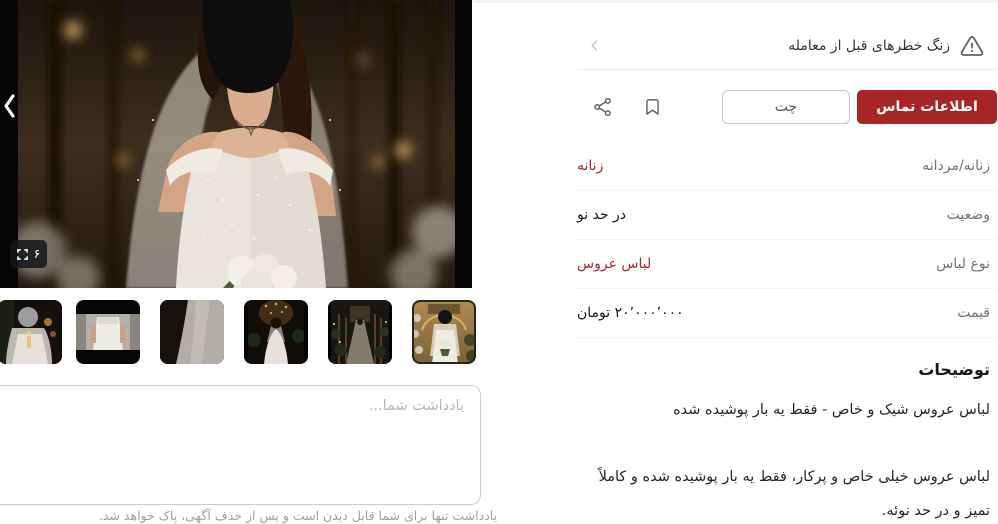  I want to click on image-count: ۶, so click(37, 253).